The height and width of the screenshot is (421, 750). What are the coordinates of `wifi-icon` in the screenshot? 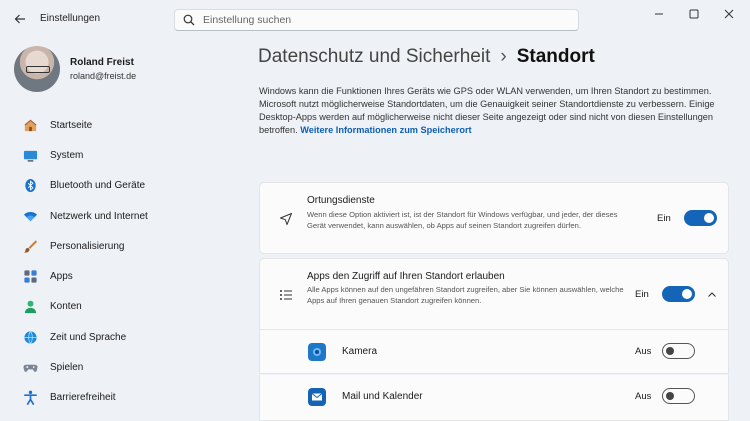 It's located at (30, 216).